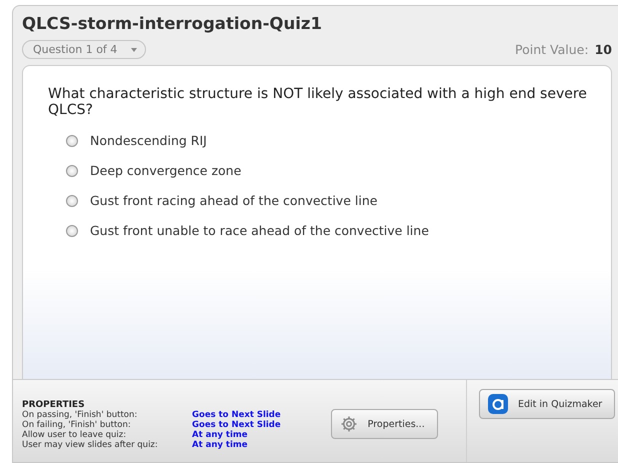 The height and width of the screenshot is (463, 618). What do you see at coordinates (552, 49) in the screenshot?
I see `point-value-label: Point Value:` at bounding box center [552, 49].